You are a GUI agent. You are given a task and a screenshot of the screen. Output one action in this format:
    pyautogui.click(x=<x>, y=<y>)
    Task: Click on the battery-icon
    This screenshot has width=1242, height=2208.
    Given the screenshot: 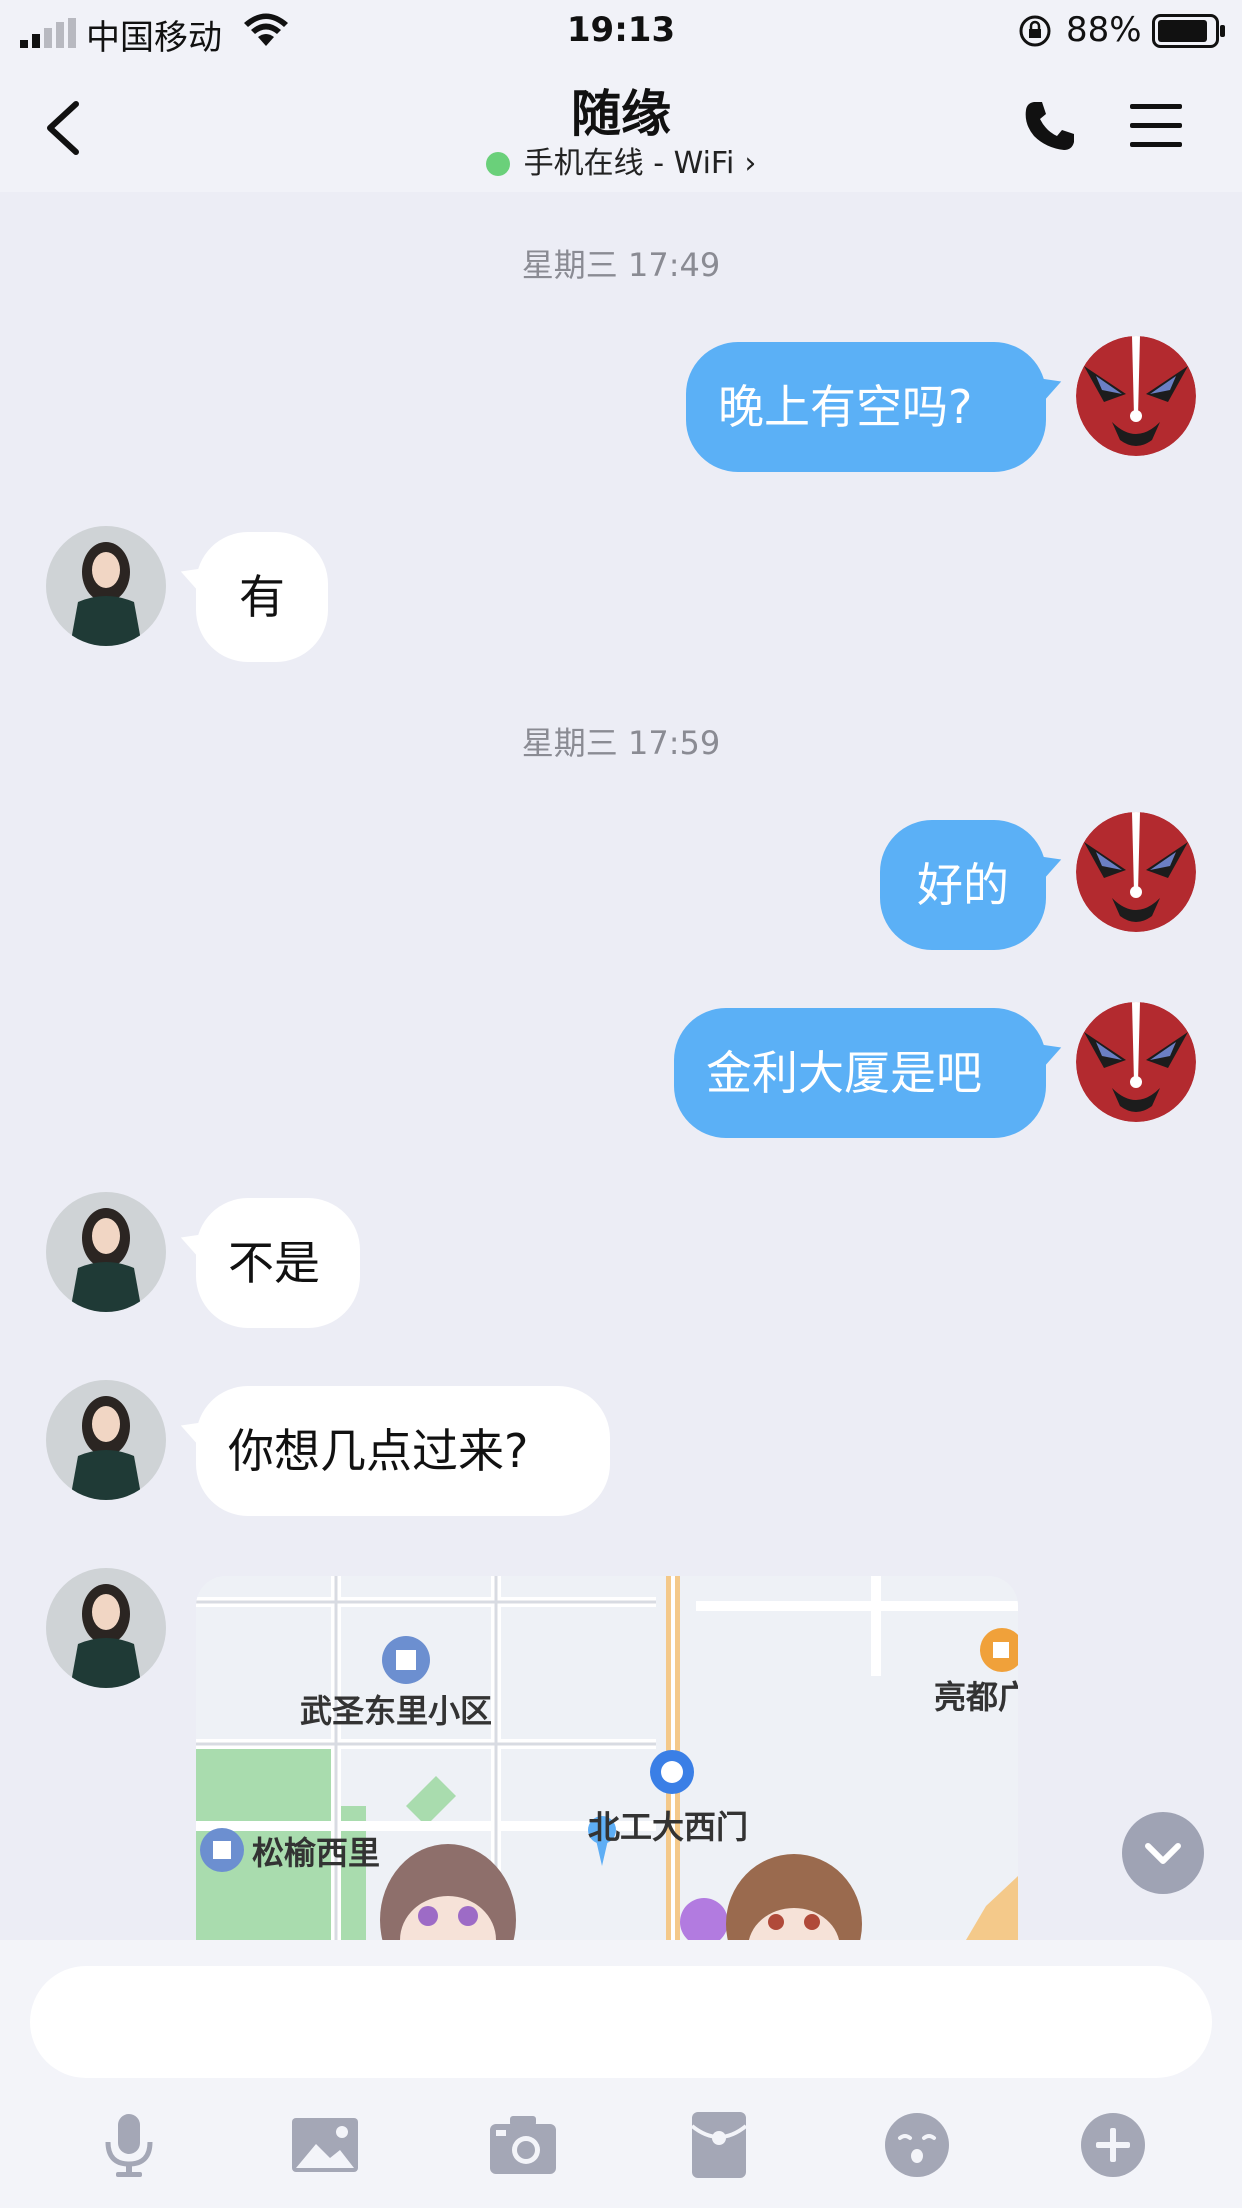 What is the action you would take?
    pyautogui.click(x=1188, y=31)
    